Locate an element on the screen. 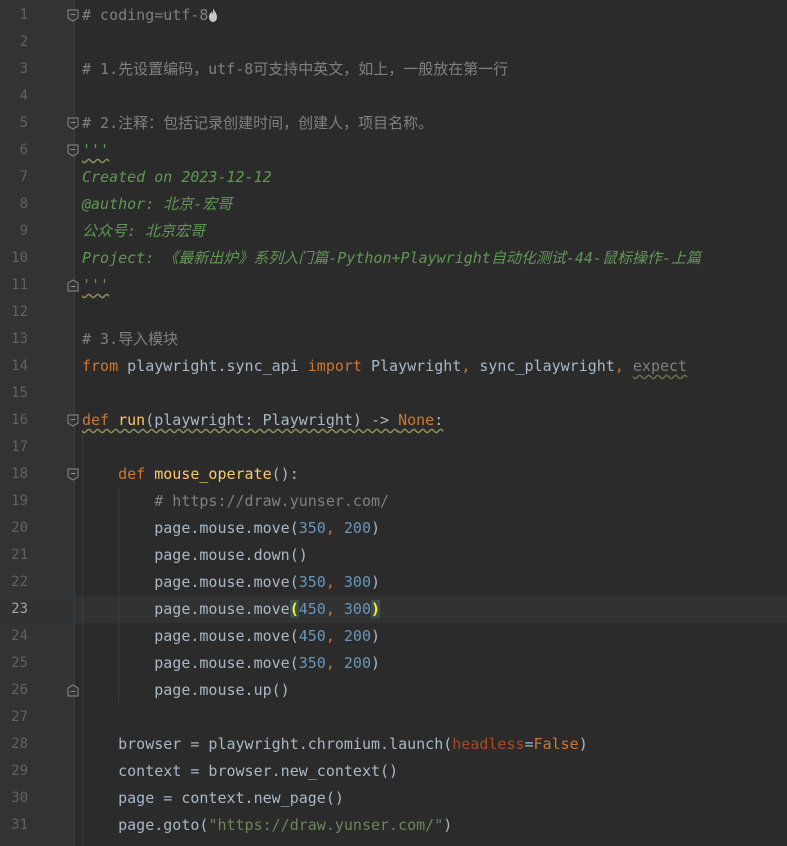  code-line: 30 page = context.new_page() is located at coordinates (393, 798).